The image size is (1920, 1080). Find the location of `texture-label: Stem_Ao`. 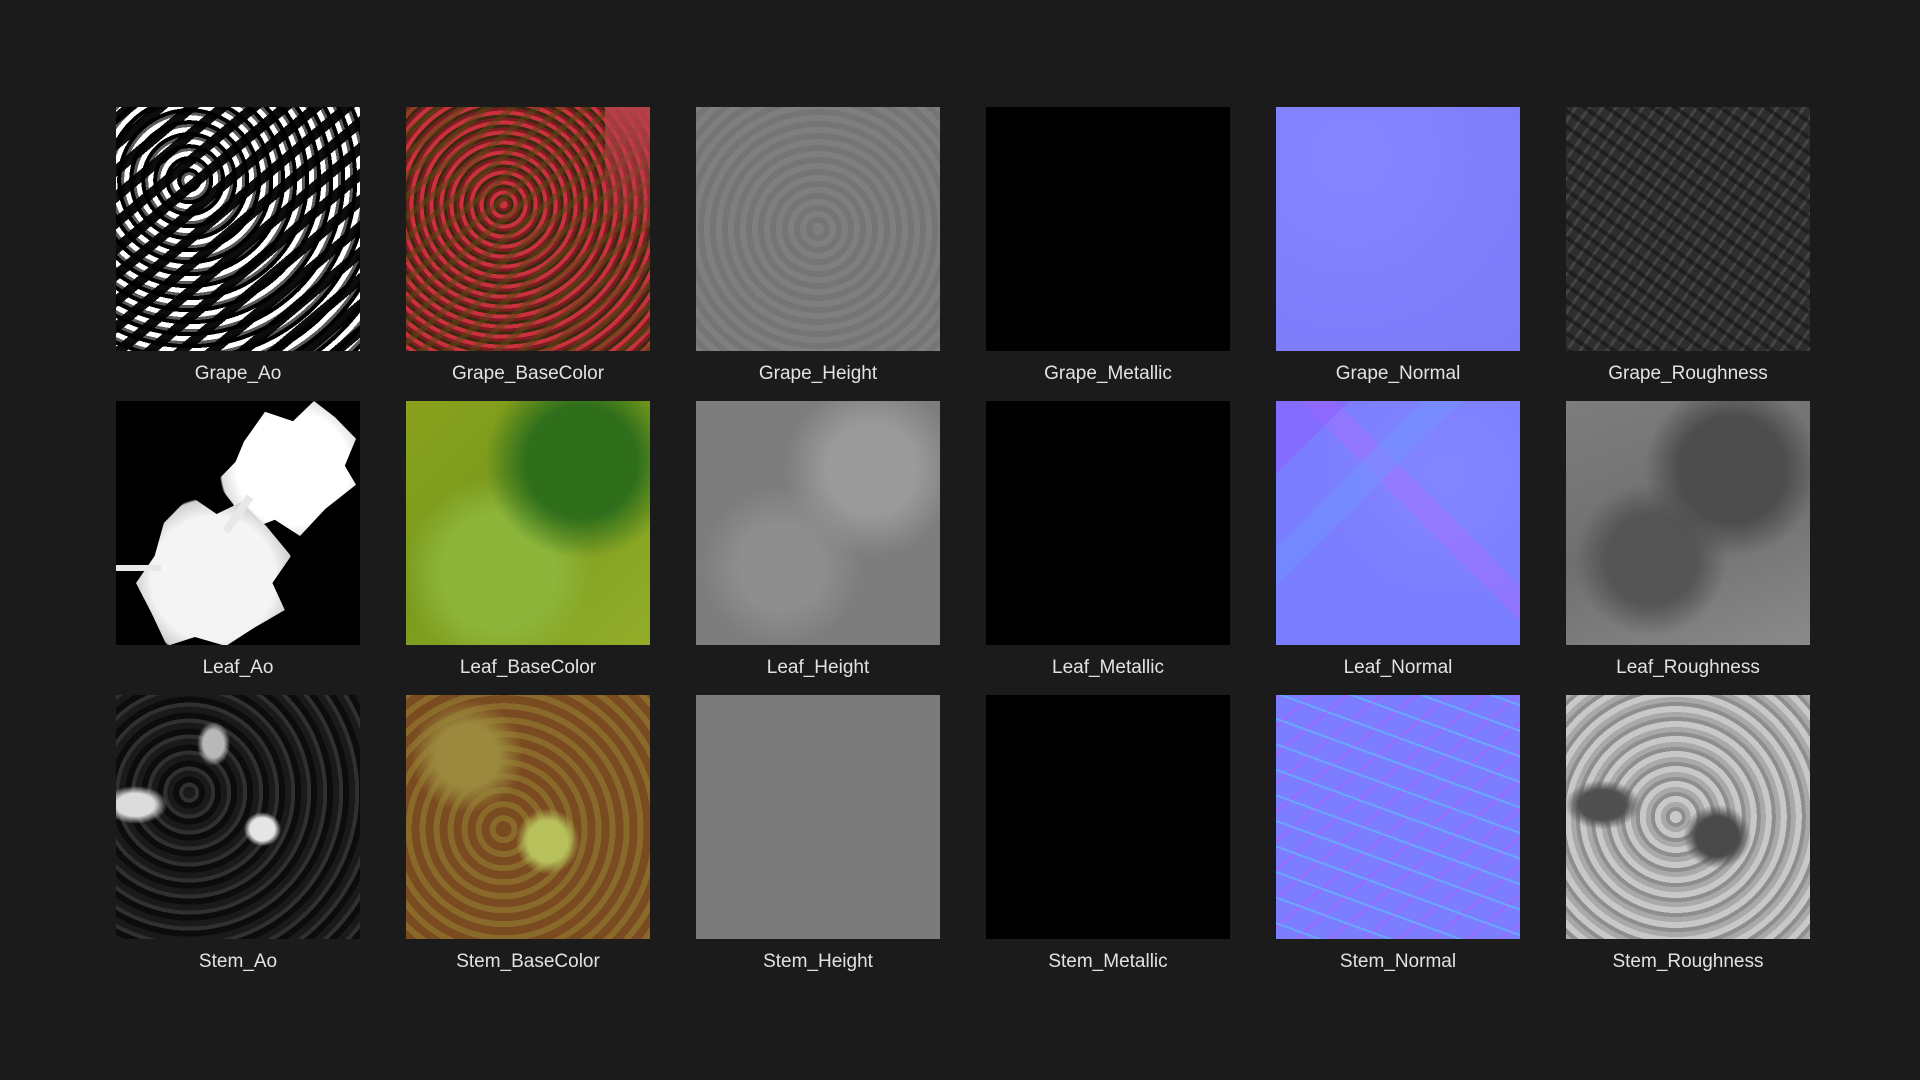

texture-label: Stem_Ao is located at coordinates (238, 961).